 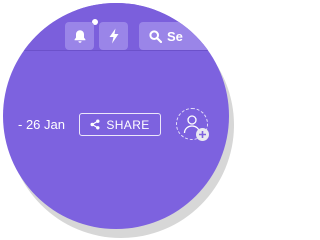 I want to click on bell-icon, so click(x=79, y=36).